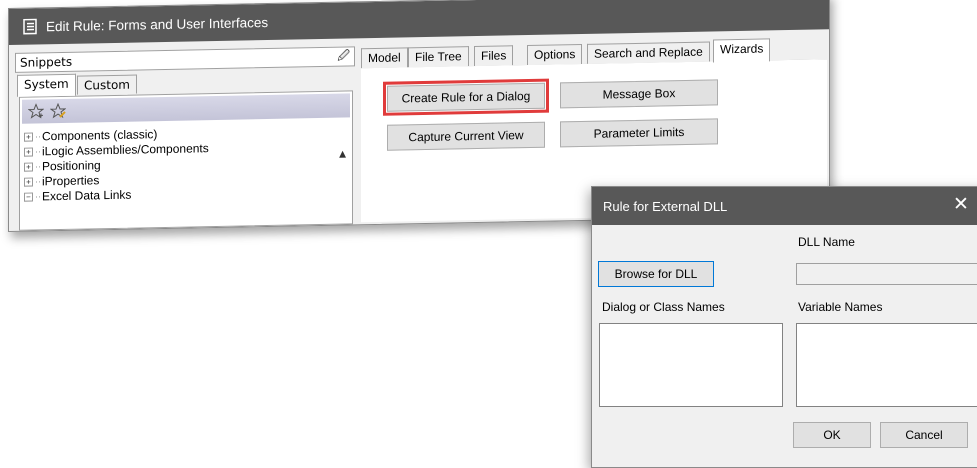  What do you see at coordinates (691, 365) in the screenshot?
I see `dialog-class-names-list` at bounding box center [691, 365].